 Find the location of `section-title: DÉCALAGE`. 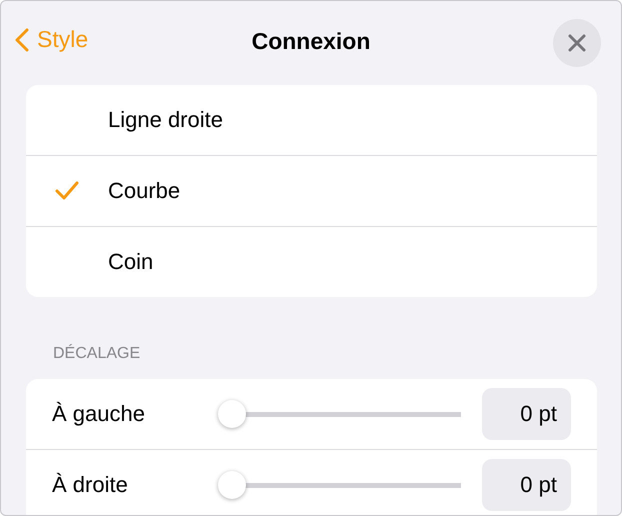

section-title: DÉCALAGE is located at coordinates (97, 354).